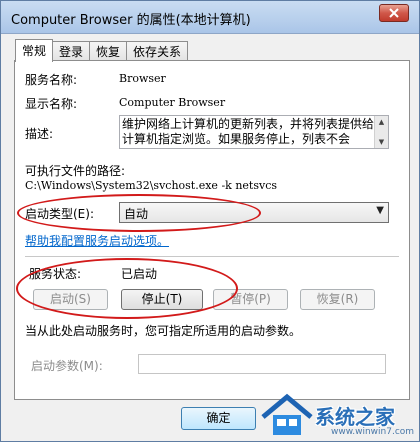  Describe the element at coordinates (70, 299) in the screenshot. I see `start-button: 启动(S)` at that location.